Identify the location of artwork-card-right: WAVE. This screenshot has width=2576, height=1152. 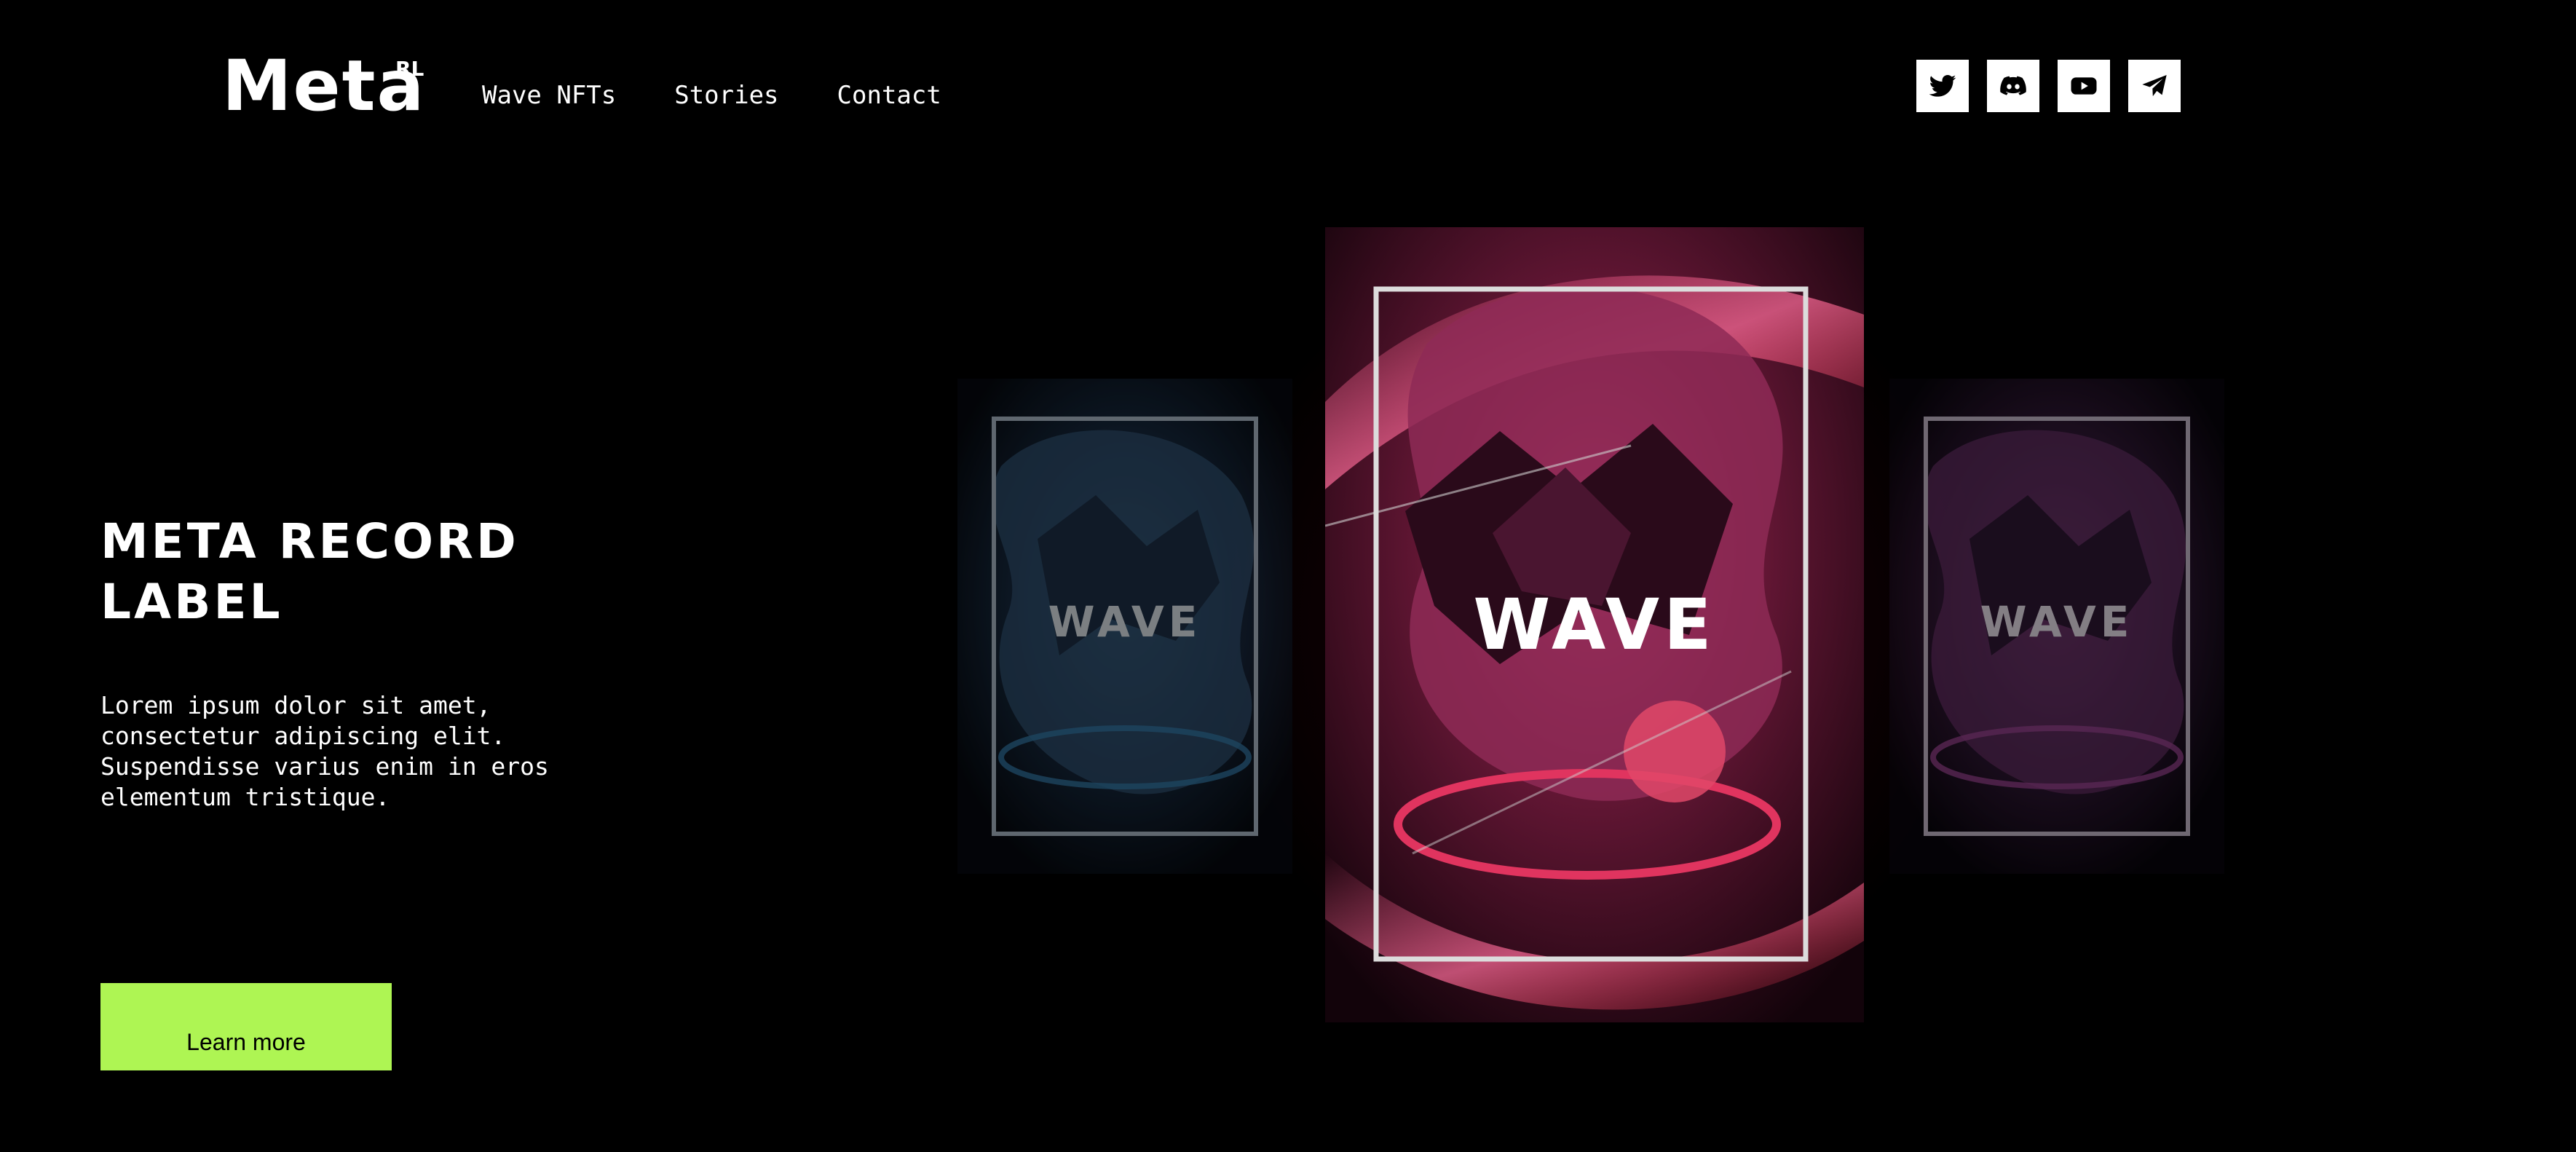
(2057, 626).